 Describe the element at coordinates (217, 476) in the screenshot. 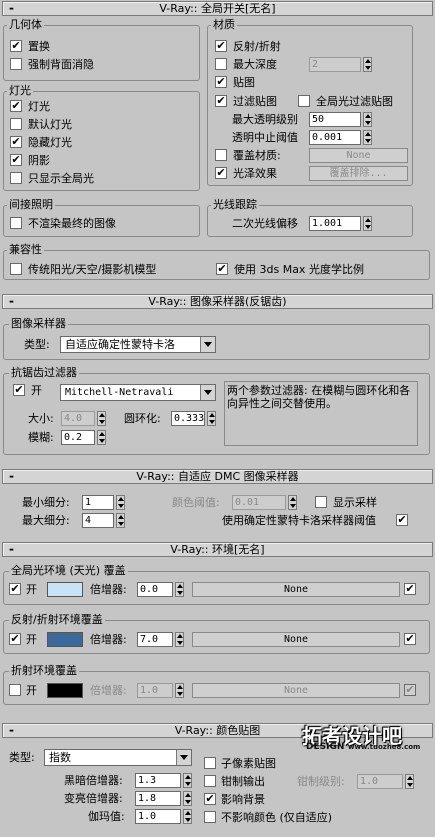

I see `rollout-adaptive-dmc: - V-Ray:: 自适应 DMC 图像采样器` at that location.